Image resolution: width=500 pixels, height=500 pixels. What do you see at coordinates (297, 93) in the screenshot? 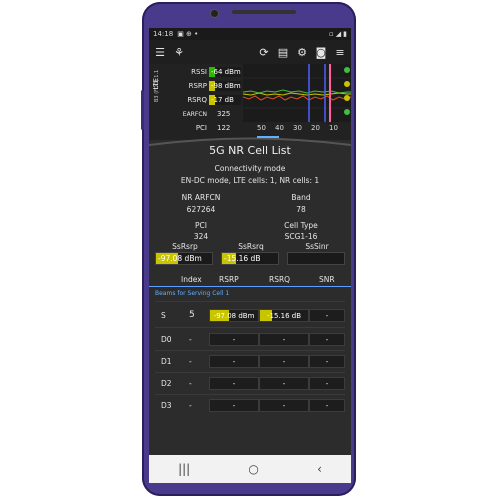
I see `signal-history-graph` at bounding box center [297, 93].